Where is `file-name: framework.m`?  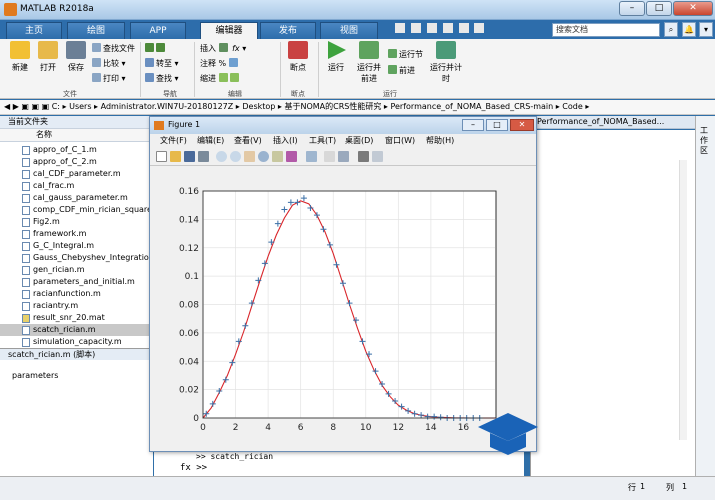 file-name: framework.m is located at coordinates (60, 233).